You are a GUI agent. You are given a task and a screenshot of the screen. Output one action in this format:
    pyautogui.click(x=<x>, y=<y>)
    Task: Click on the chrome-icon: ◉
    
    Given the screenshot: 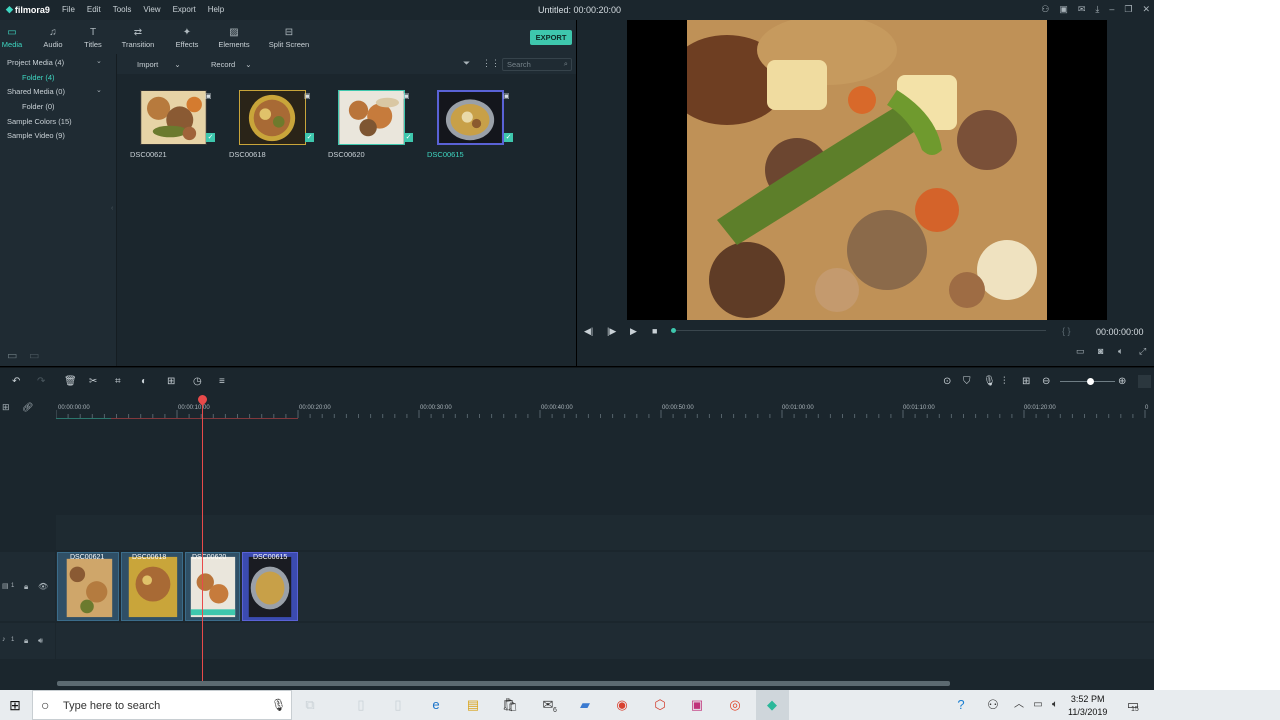 What is the action you would take?
    pyautogui.click(x=622, y=705)
    